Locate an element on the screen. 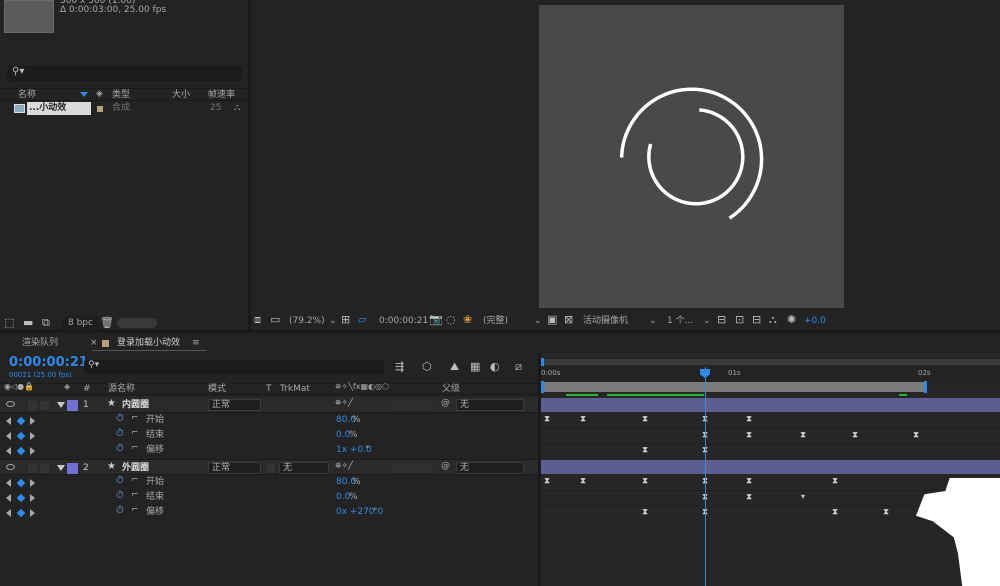 The image size is (1000, 586). time-ruler: 0:00s 01s 02s is located at coordinates (770, 375).